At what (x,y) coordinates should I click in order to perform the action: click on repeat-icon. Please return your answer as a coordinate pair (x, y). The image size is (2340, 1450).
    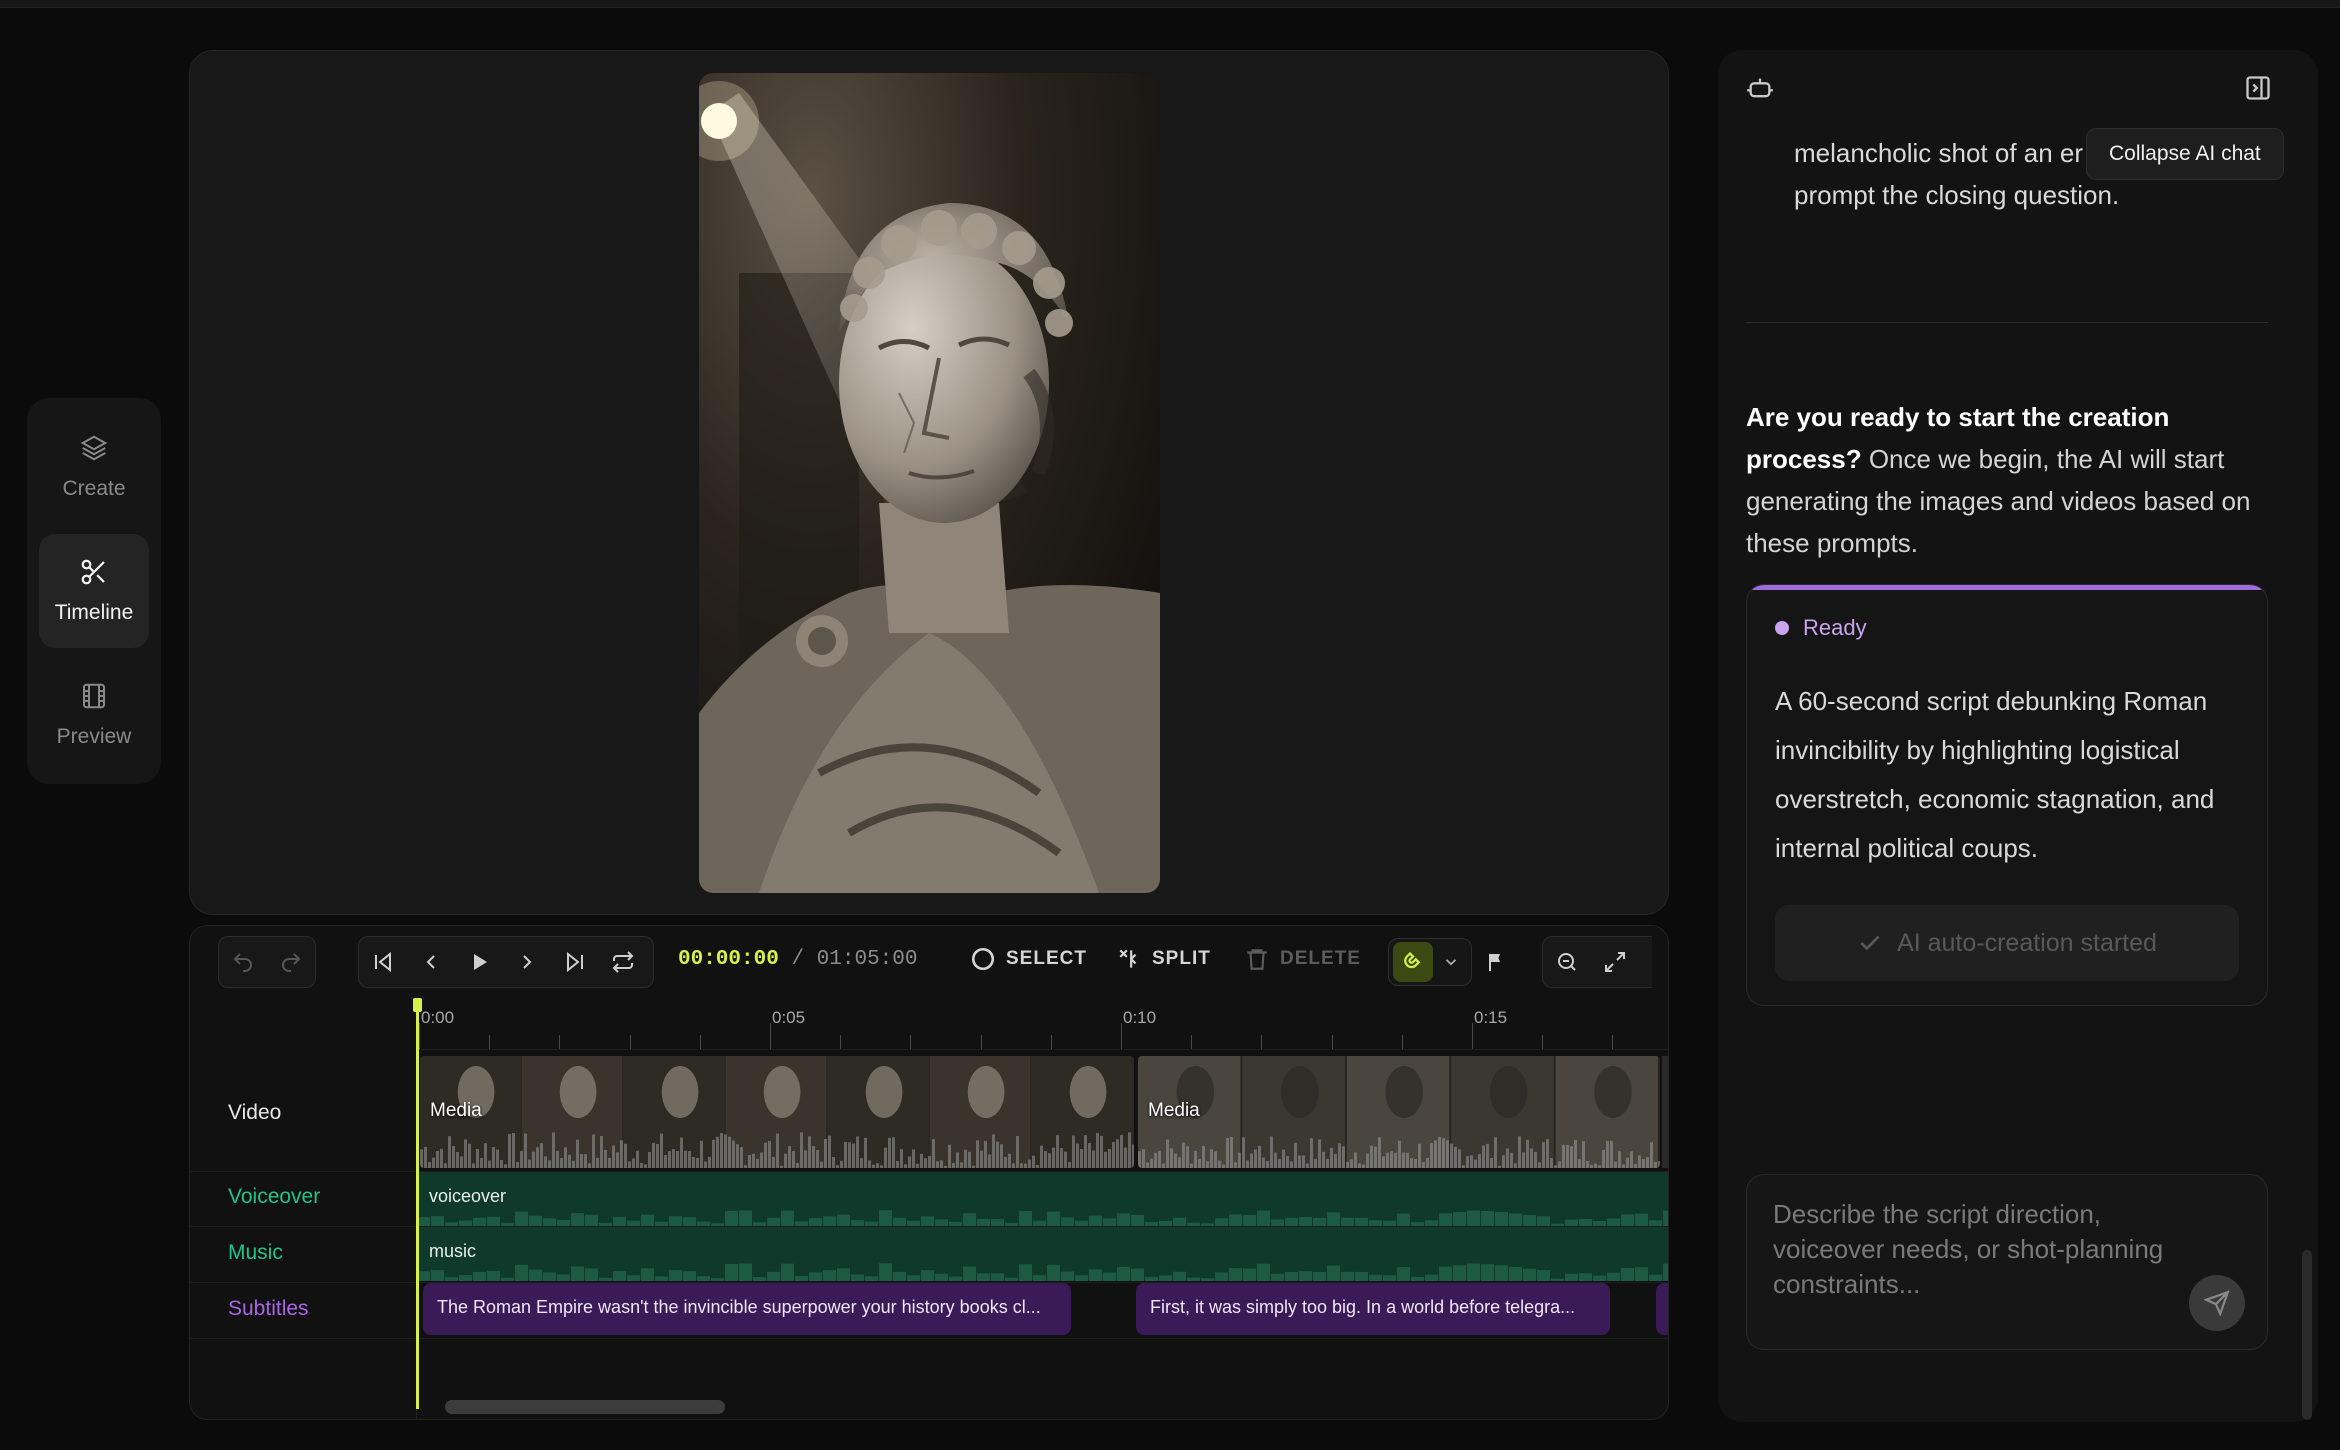
    Looking at the image, I should click on (623, 962).